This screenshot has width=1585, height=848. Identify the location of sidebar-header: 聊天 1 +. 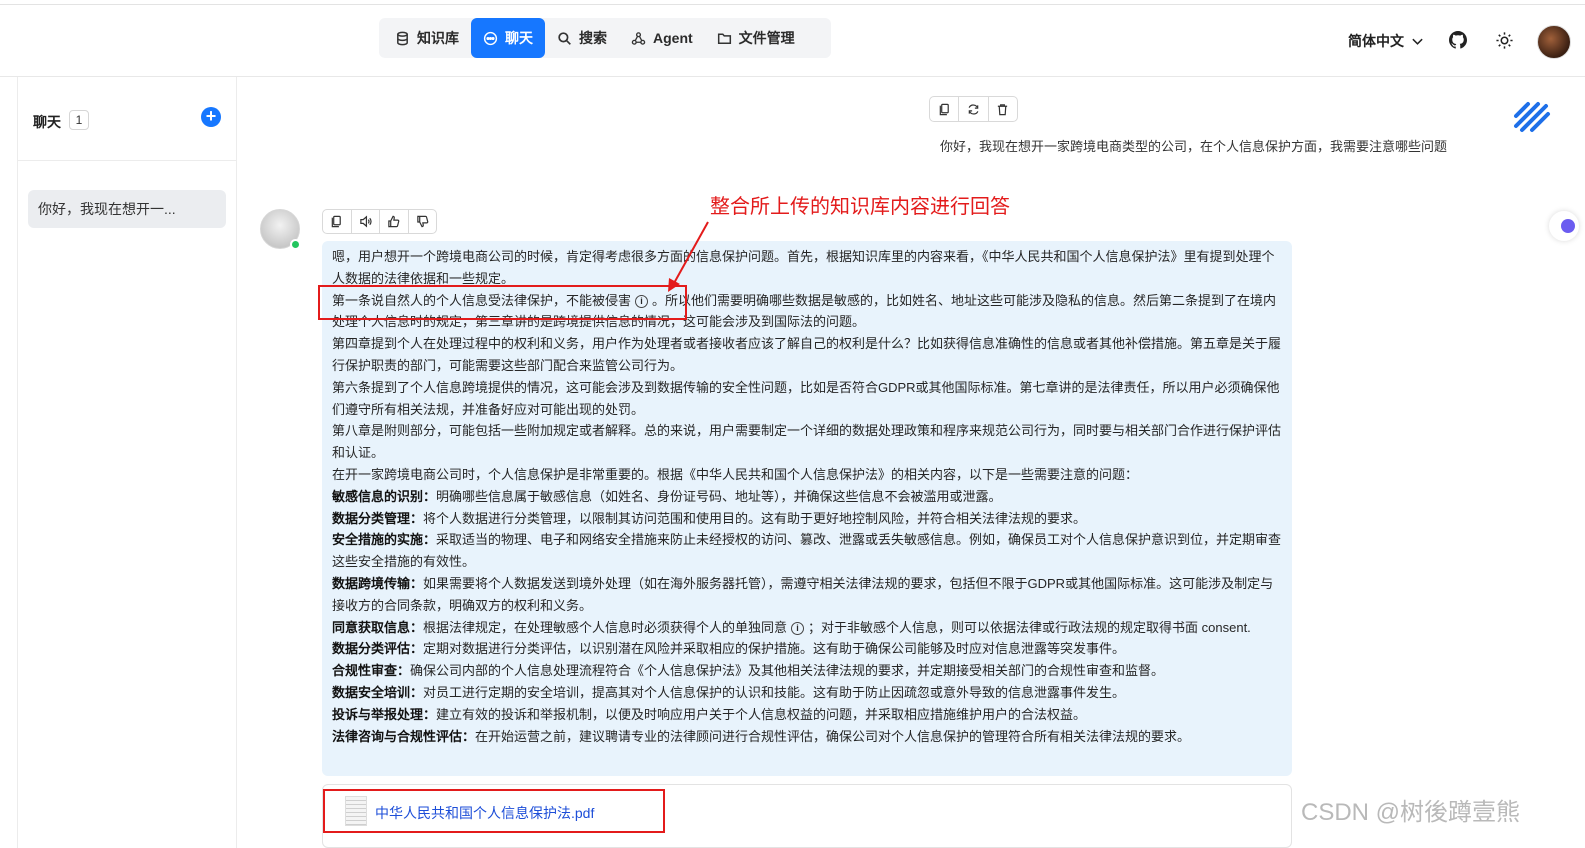
(127, 119).